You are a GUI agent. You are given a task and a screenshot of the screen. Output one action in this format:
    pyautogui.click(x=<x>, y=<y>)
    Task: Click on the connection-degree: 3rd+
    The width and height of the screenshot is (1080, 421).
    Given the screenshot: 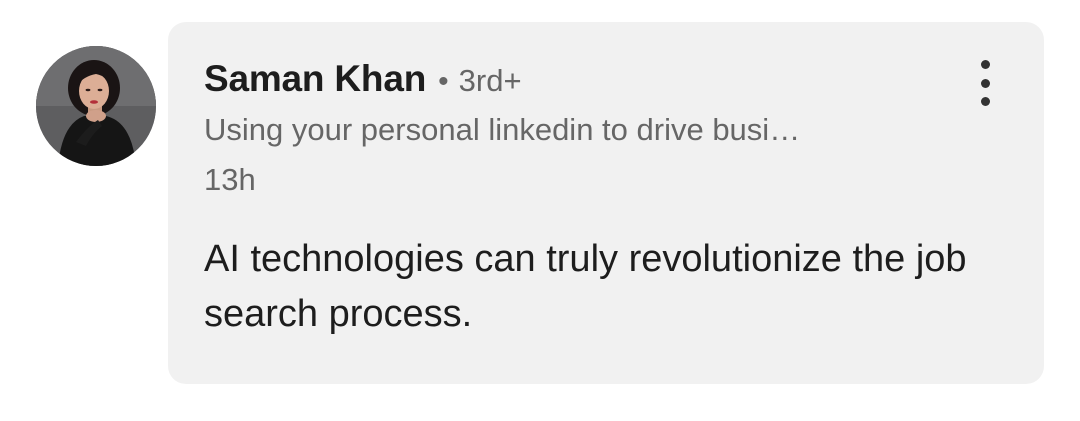 What is the action you would take?
    pyautogui.click(x=490, y=80)
    